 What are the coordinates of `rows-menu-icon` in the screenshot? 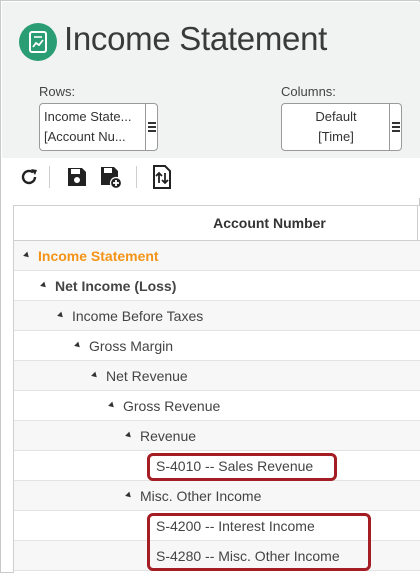 It's located at (151, 127).